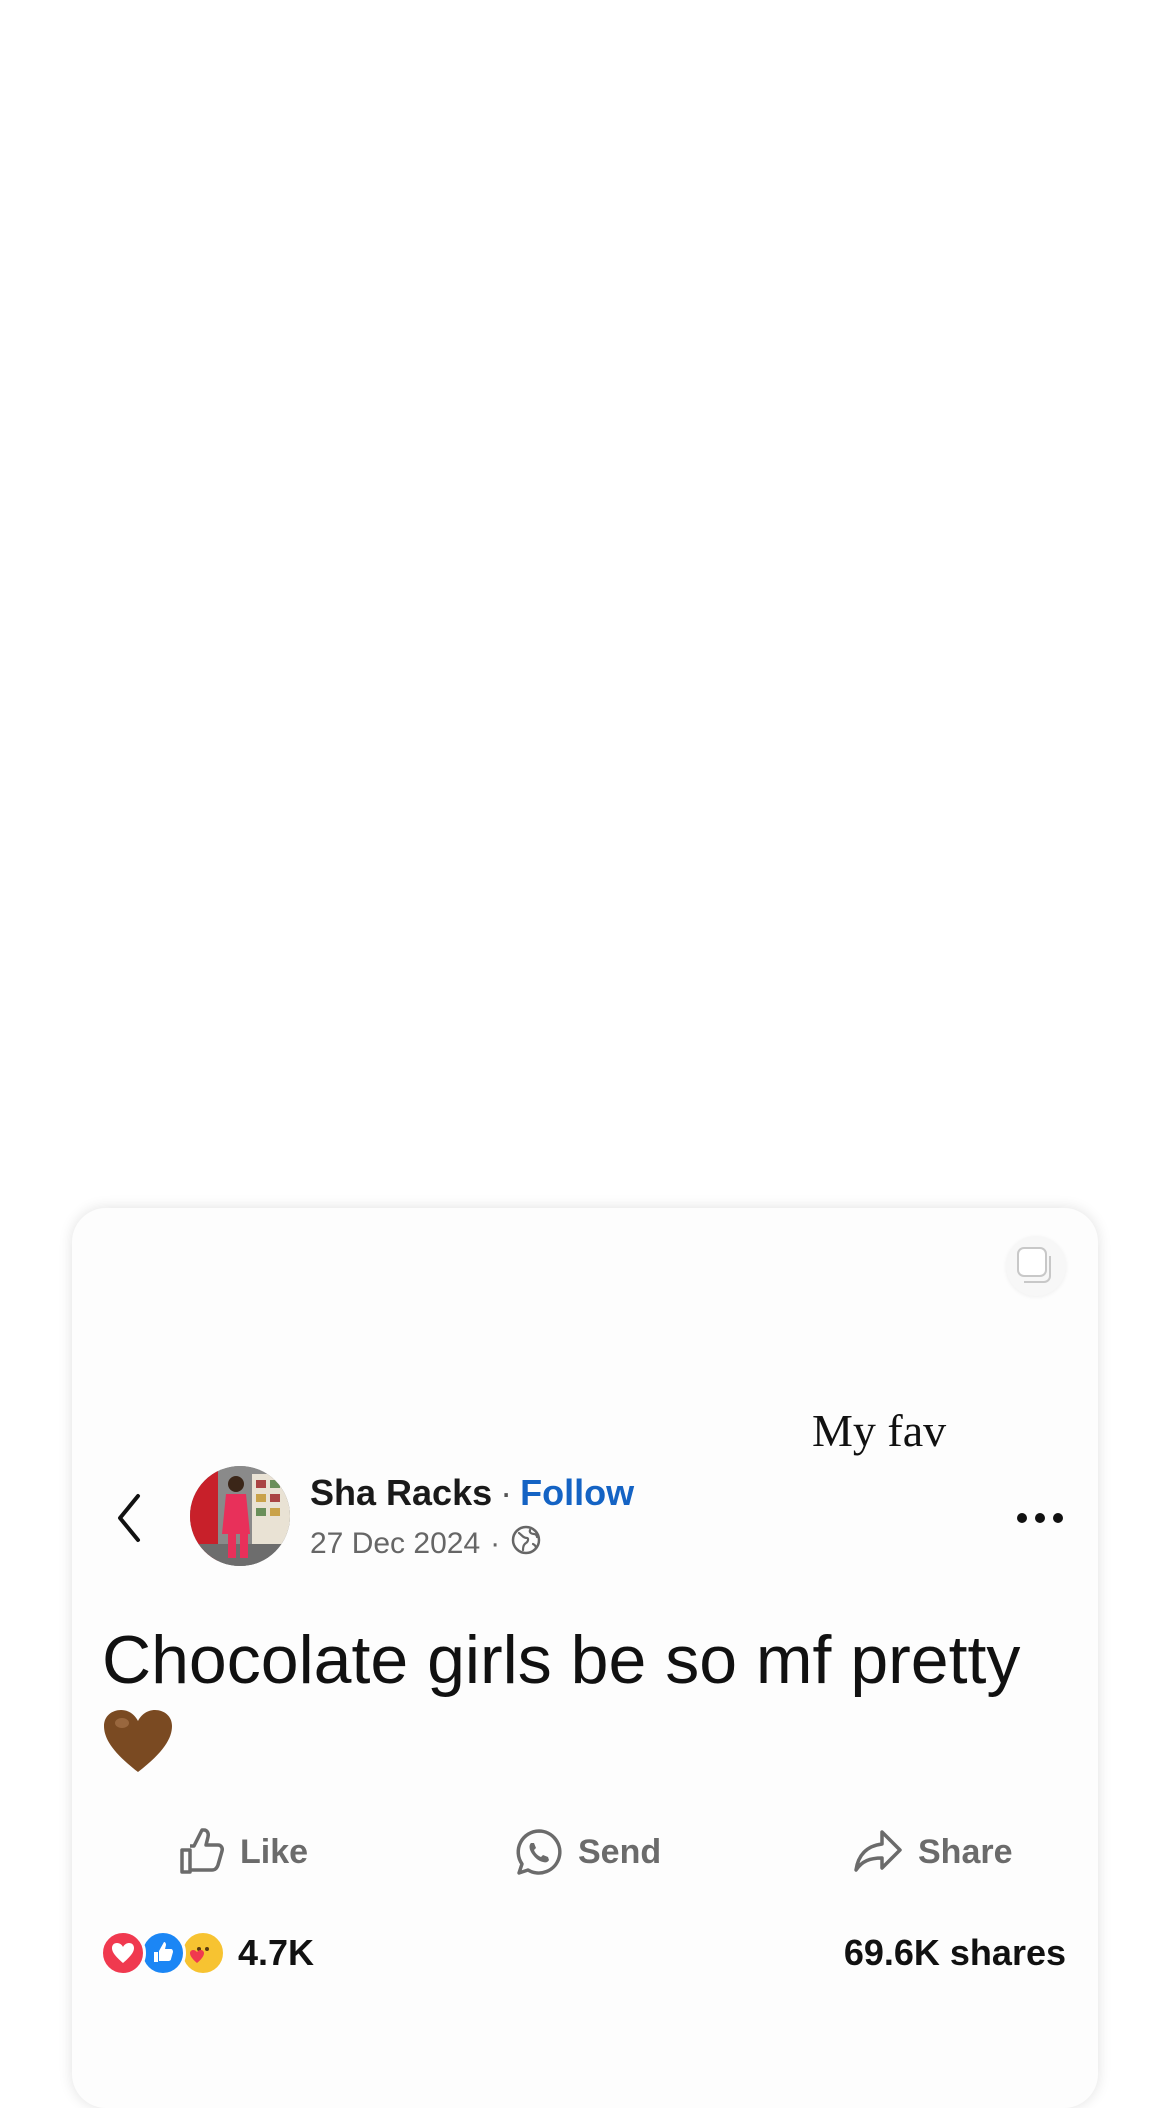 The height and width of the screenshot is (2108, 1170). What do you see at coordinates (592, 1705) in the screenshot?
I see `post-body: Chocolate girls be so mf pretty` at bounding box center [592, 1705].